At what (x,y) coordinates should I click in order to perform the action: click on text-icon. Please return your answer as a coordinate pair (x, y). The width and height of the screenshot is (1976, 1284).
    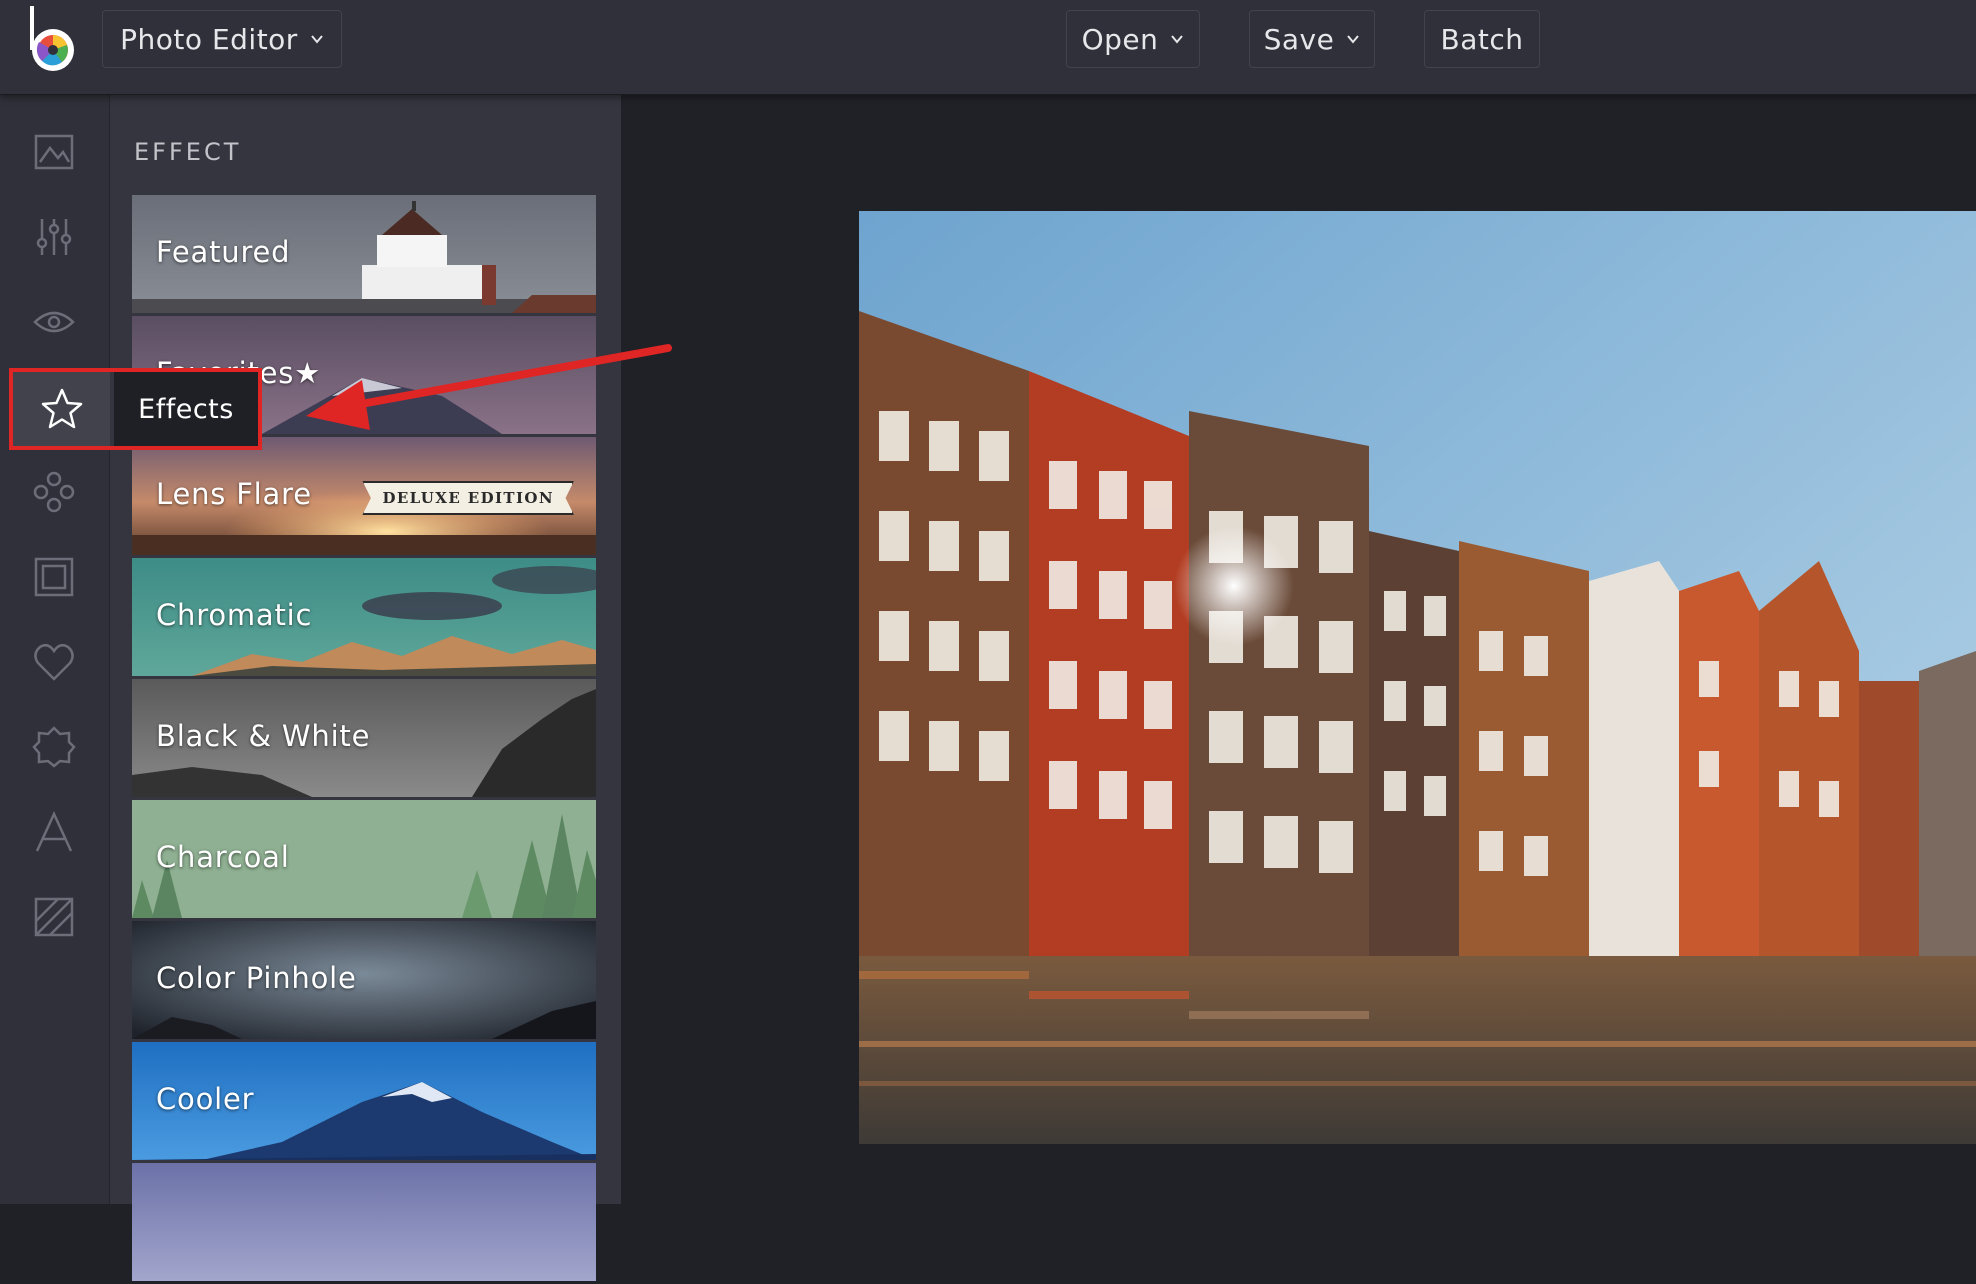
    Looking at the image, I should click on (54, 832).